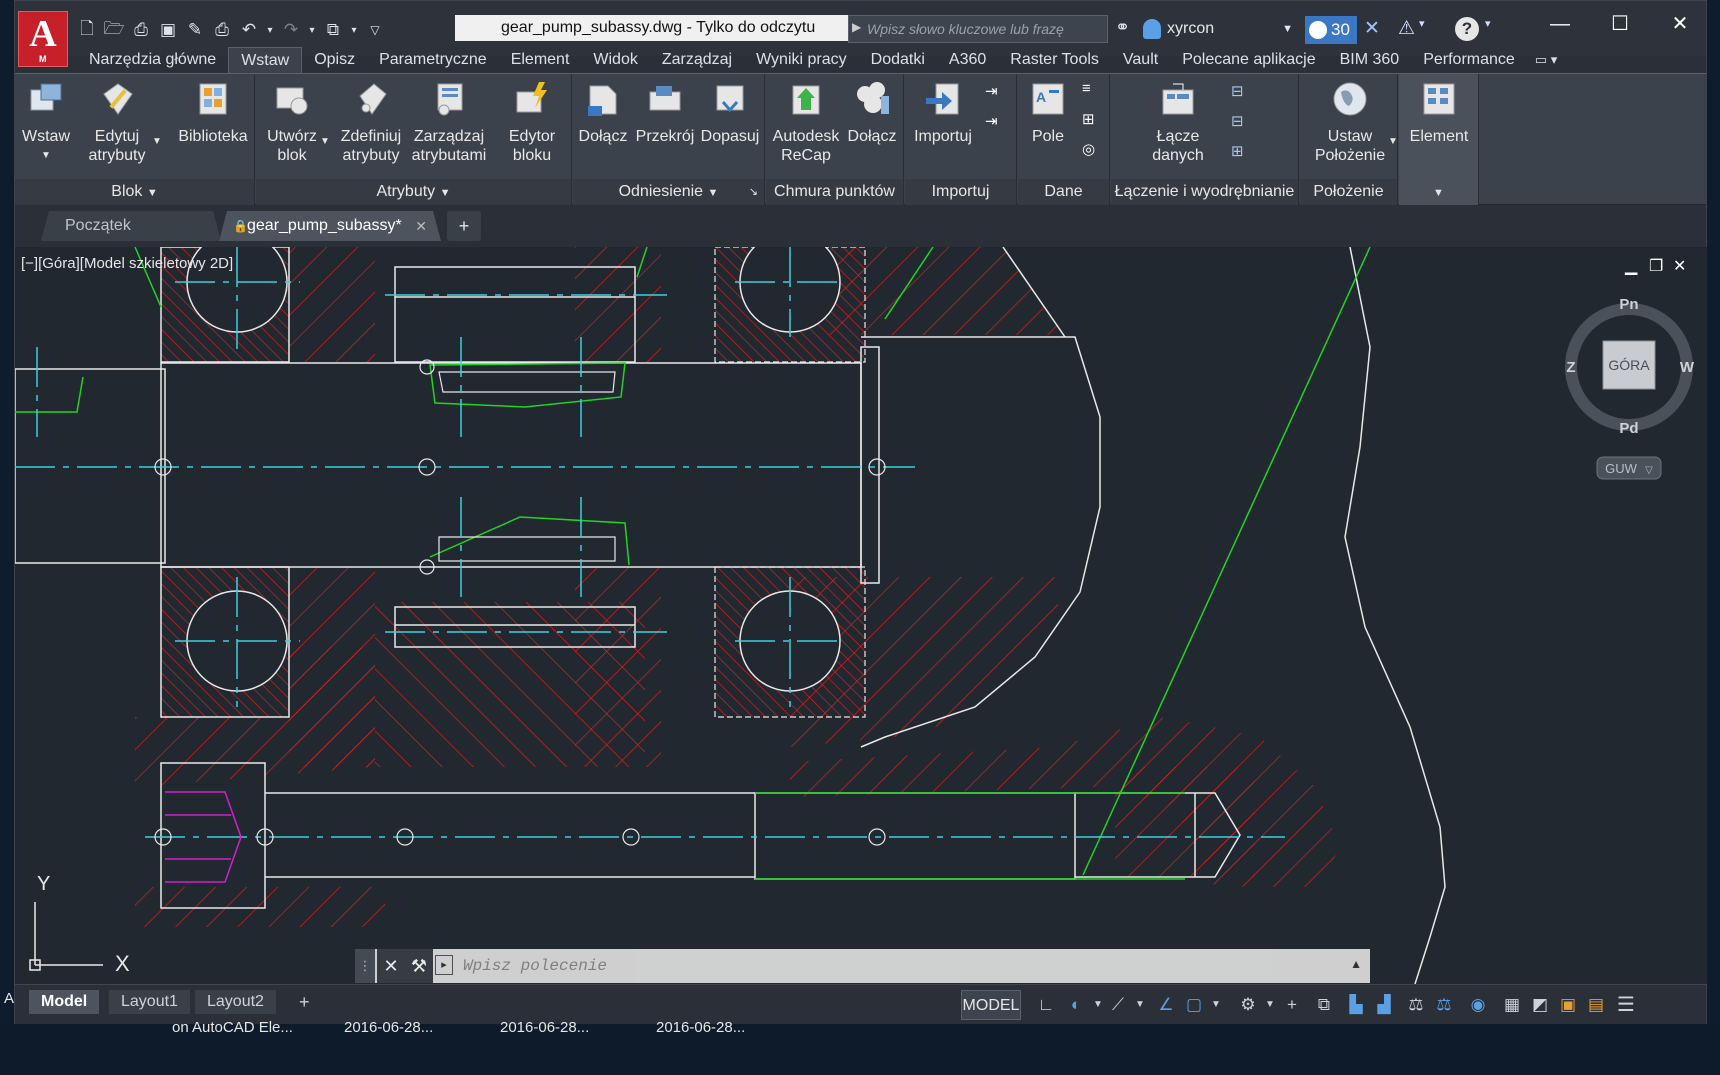  Describe the element at coordinates (1628, 428) in the screenshot. I see `viewcube-south: Pd` at that location.